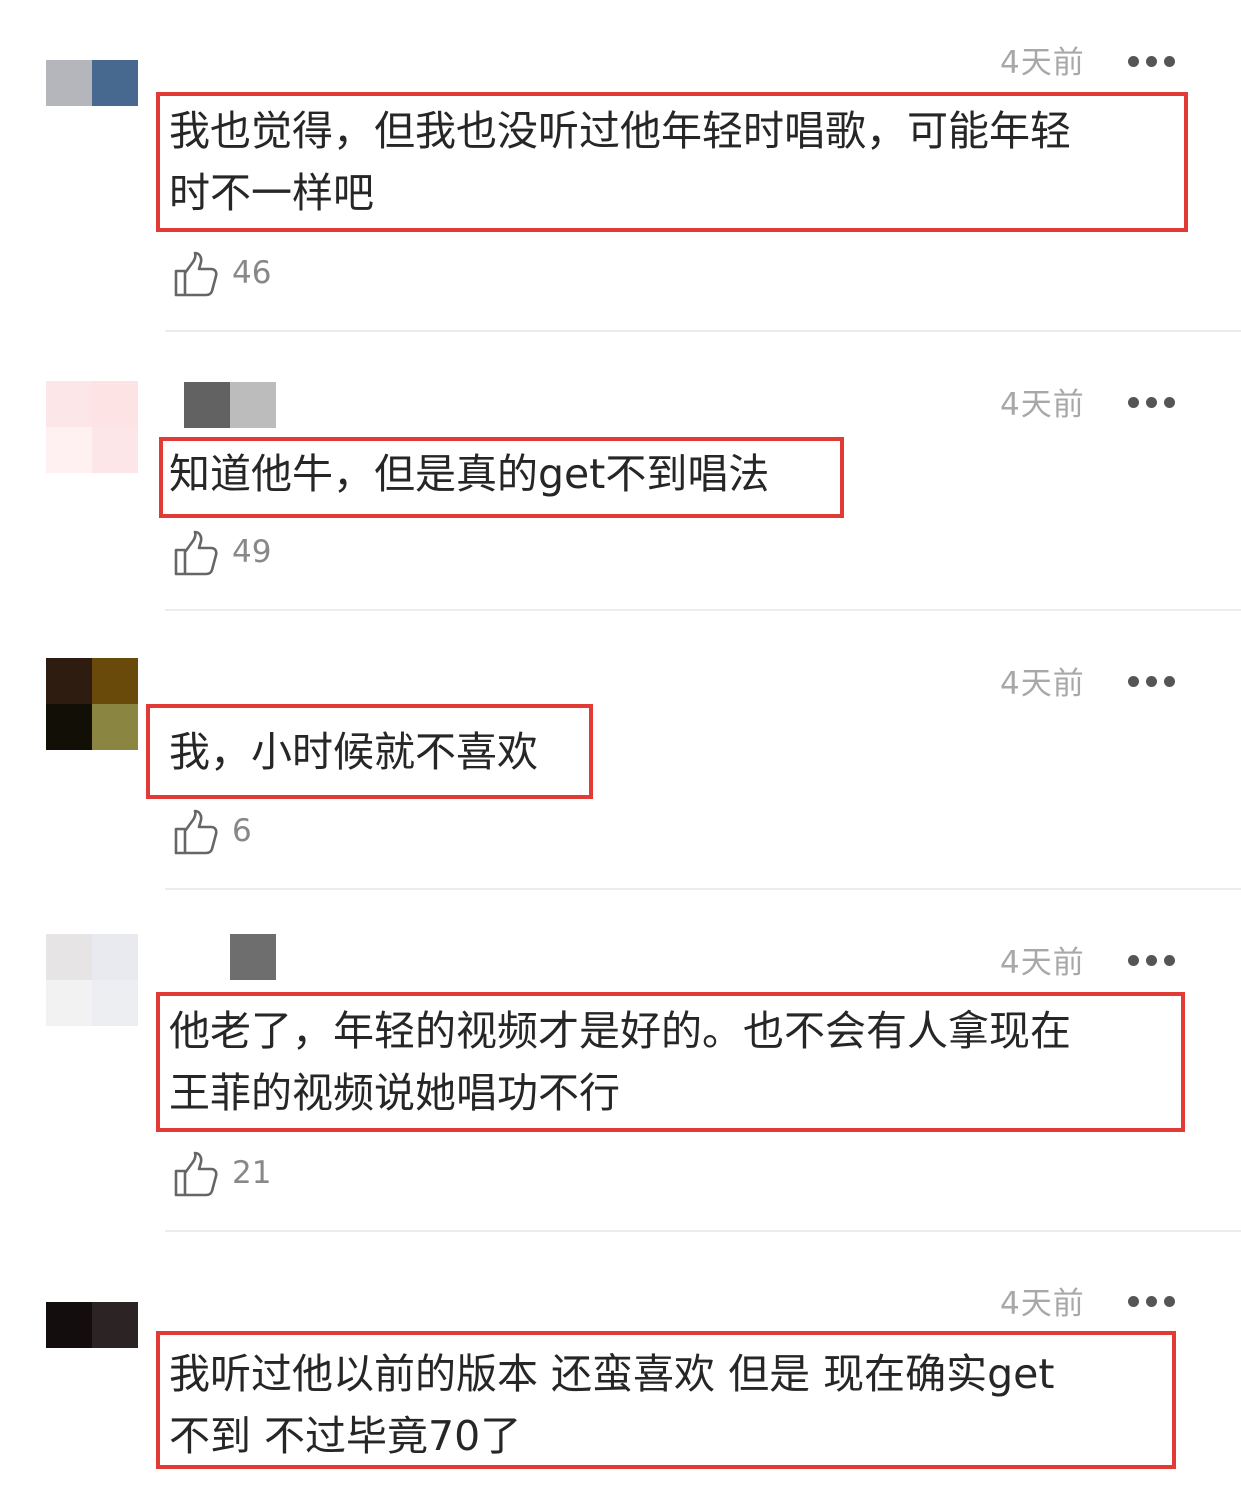 This screenshot has width=1241, height=1486. What do you see at coordinates (620, 131) in the screenshot?
I see `comment-line: 我也觉得，但我也没听过他年轻时唱歌，可能年轻` at bounding box center [620, 131].